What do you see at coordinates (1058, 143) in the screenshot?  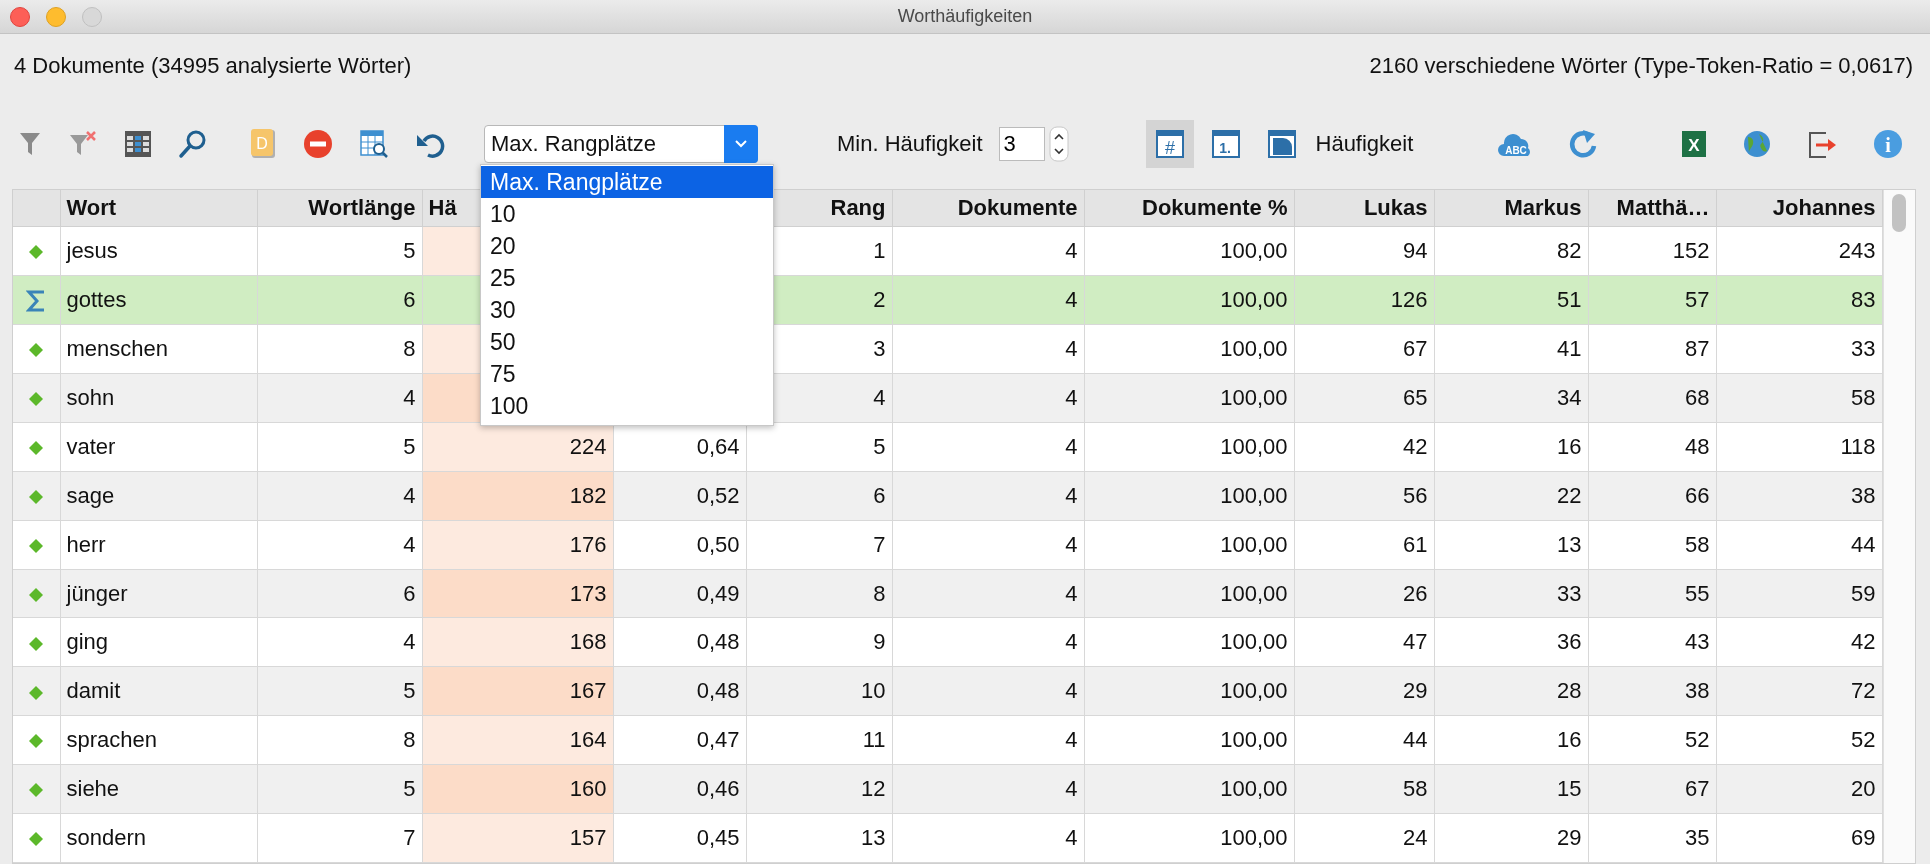 I see `stepper` at bounding box center [1058, 143].